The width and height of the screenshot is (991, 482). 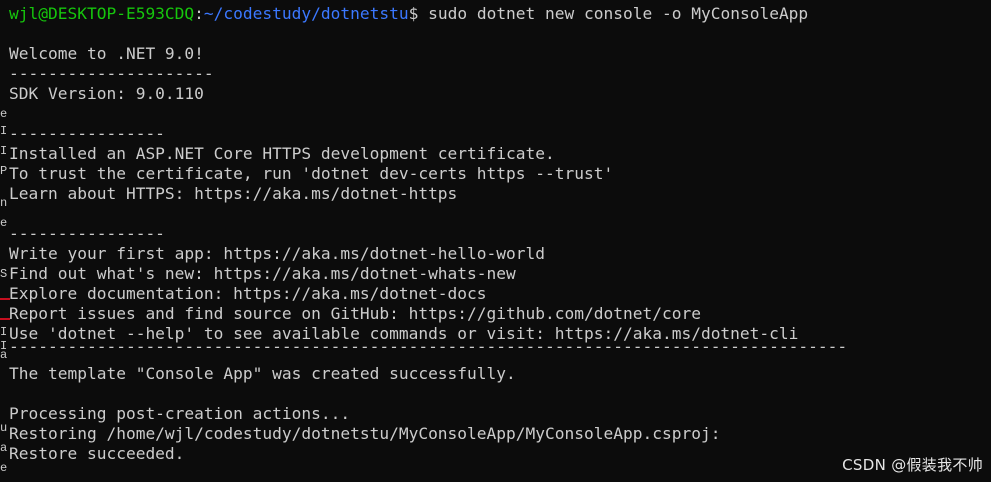 What do you see at coordinates (106, 53) in the screenshot?
I see `output-line-welcome: Welcome to .NET 9.0!` at bounding box center [106, 53].